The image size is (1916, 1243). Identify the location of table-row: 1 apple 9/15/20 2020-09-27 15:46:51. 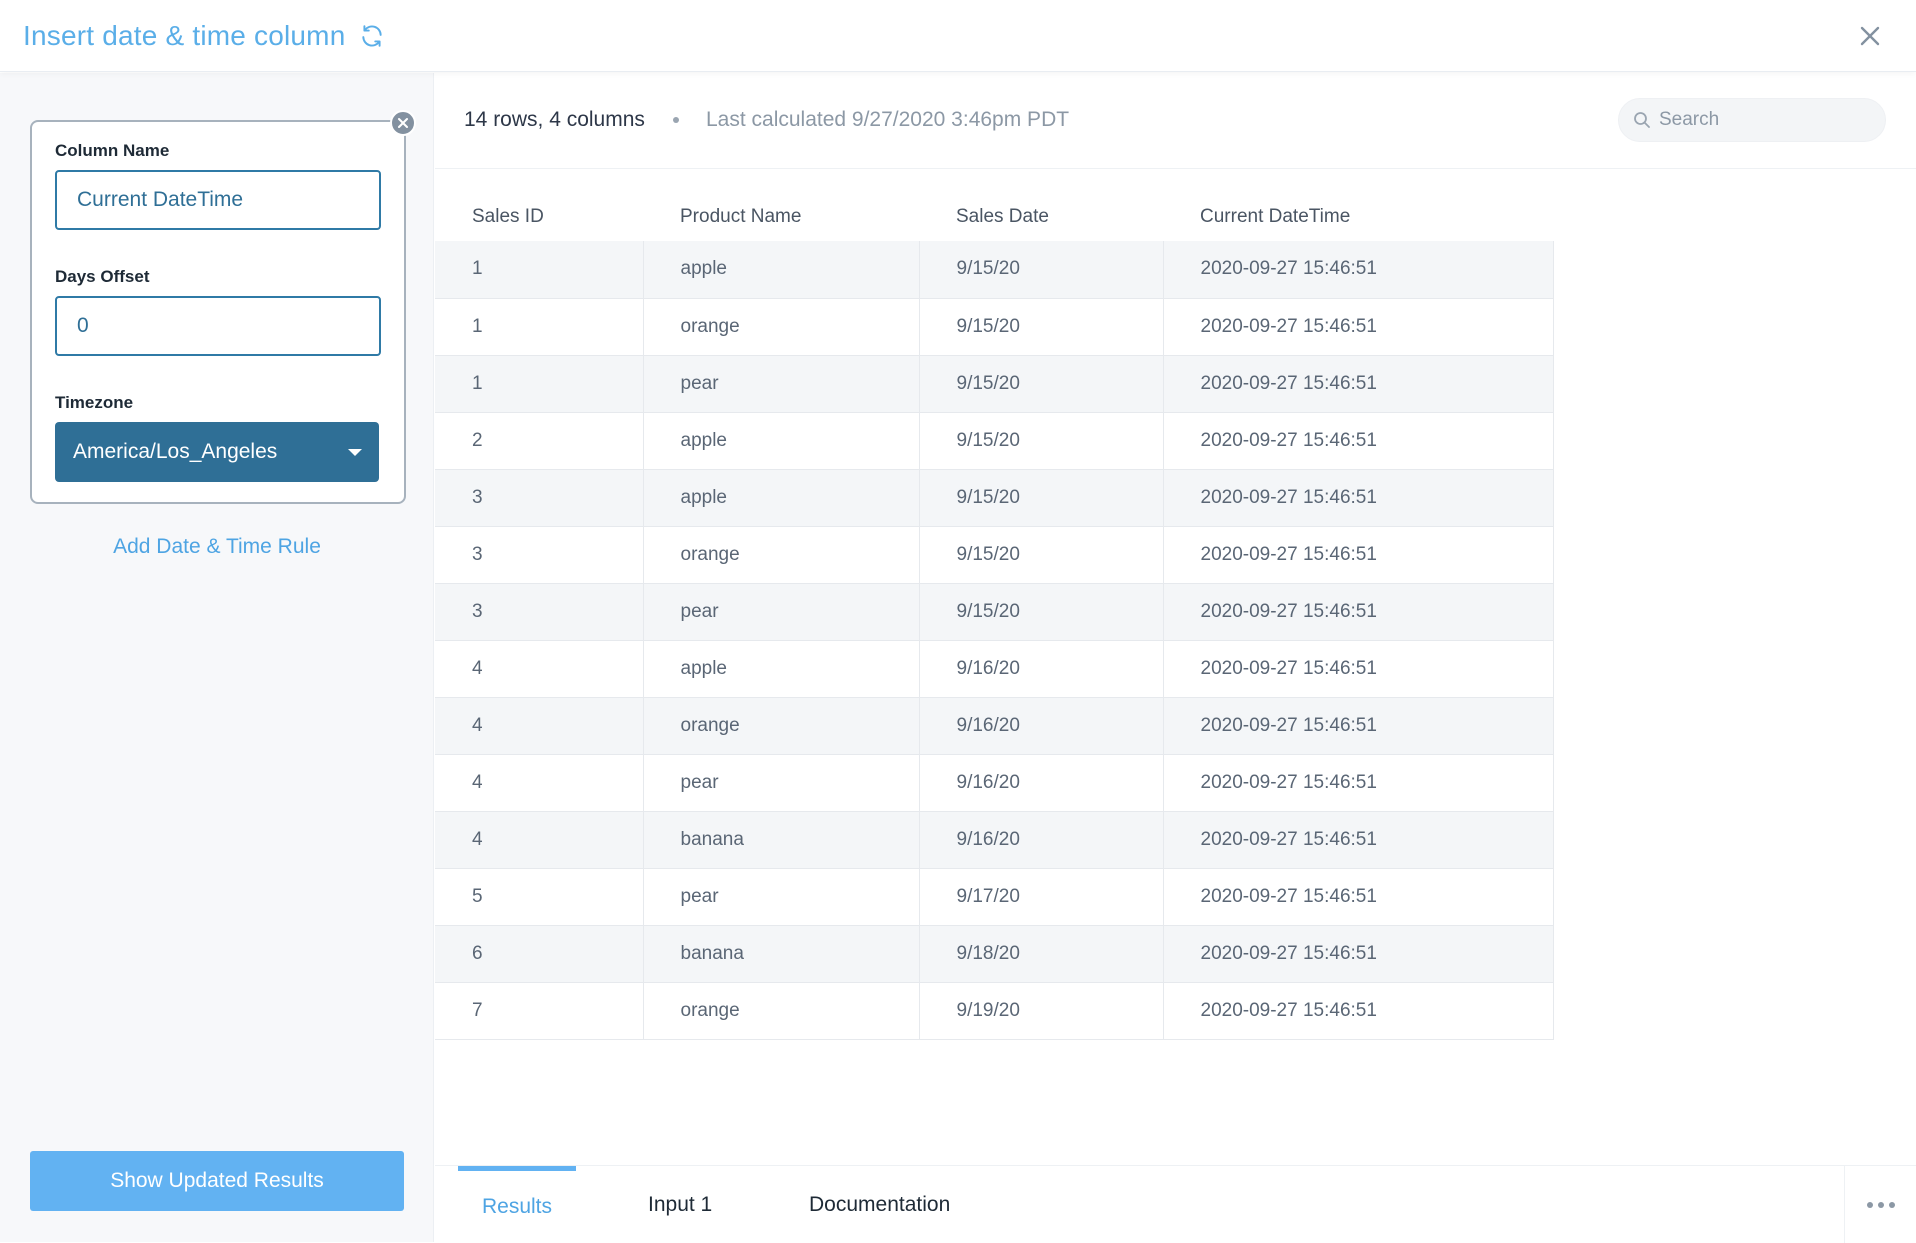
(994, 270).